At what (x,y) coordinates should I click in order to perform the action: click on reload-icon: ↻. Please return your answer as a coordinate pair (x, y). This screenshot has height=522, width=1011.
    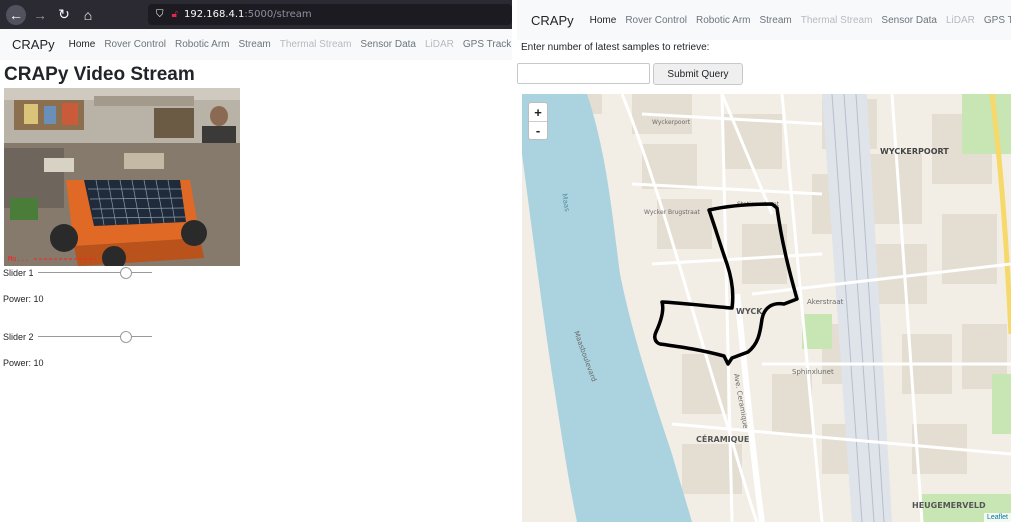
    Looking at the image, I should click on (64, 15).